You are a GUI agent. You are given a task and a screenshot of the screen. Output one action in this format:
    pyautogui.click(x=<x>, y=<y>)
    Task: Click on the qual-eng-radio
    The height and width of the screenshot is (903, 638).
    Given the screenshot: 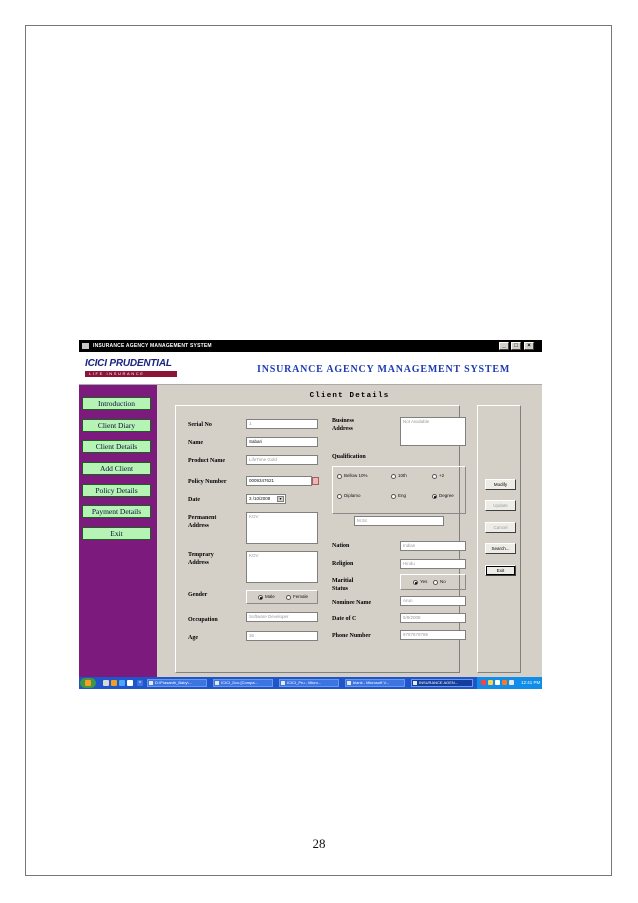 What is the action you would take?
    pyautogui.click(x=393, y=496)
    